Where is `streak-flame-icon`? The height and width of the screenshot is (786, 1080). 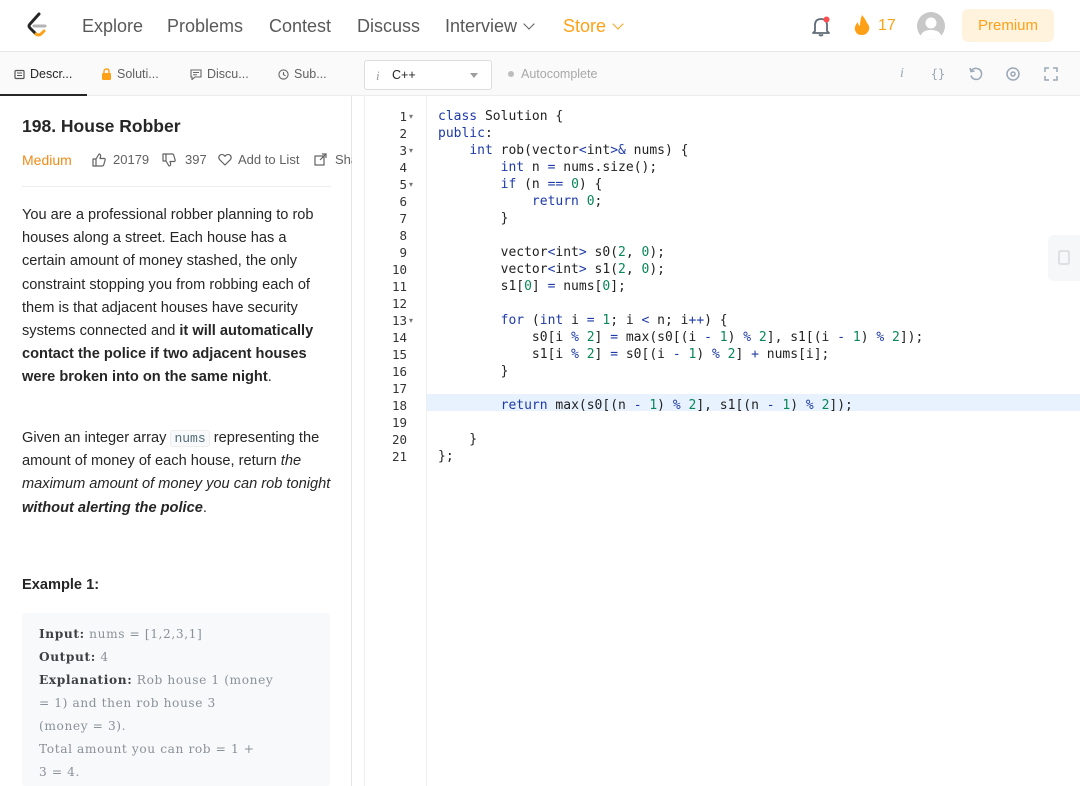 streak-flame-icon is located at coordinates (862, 25).